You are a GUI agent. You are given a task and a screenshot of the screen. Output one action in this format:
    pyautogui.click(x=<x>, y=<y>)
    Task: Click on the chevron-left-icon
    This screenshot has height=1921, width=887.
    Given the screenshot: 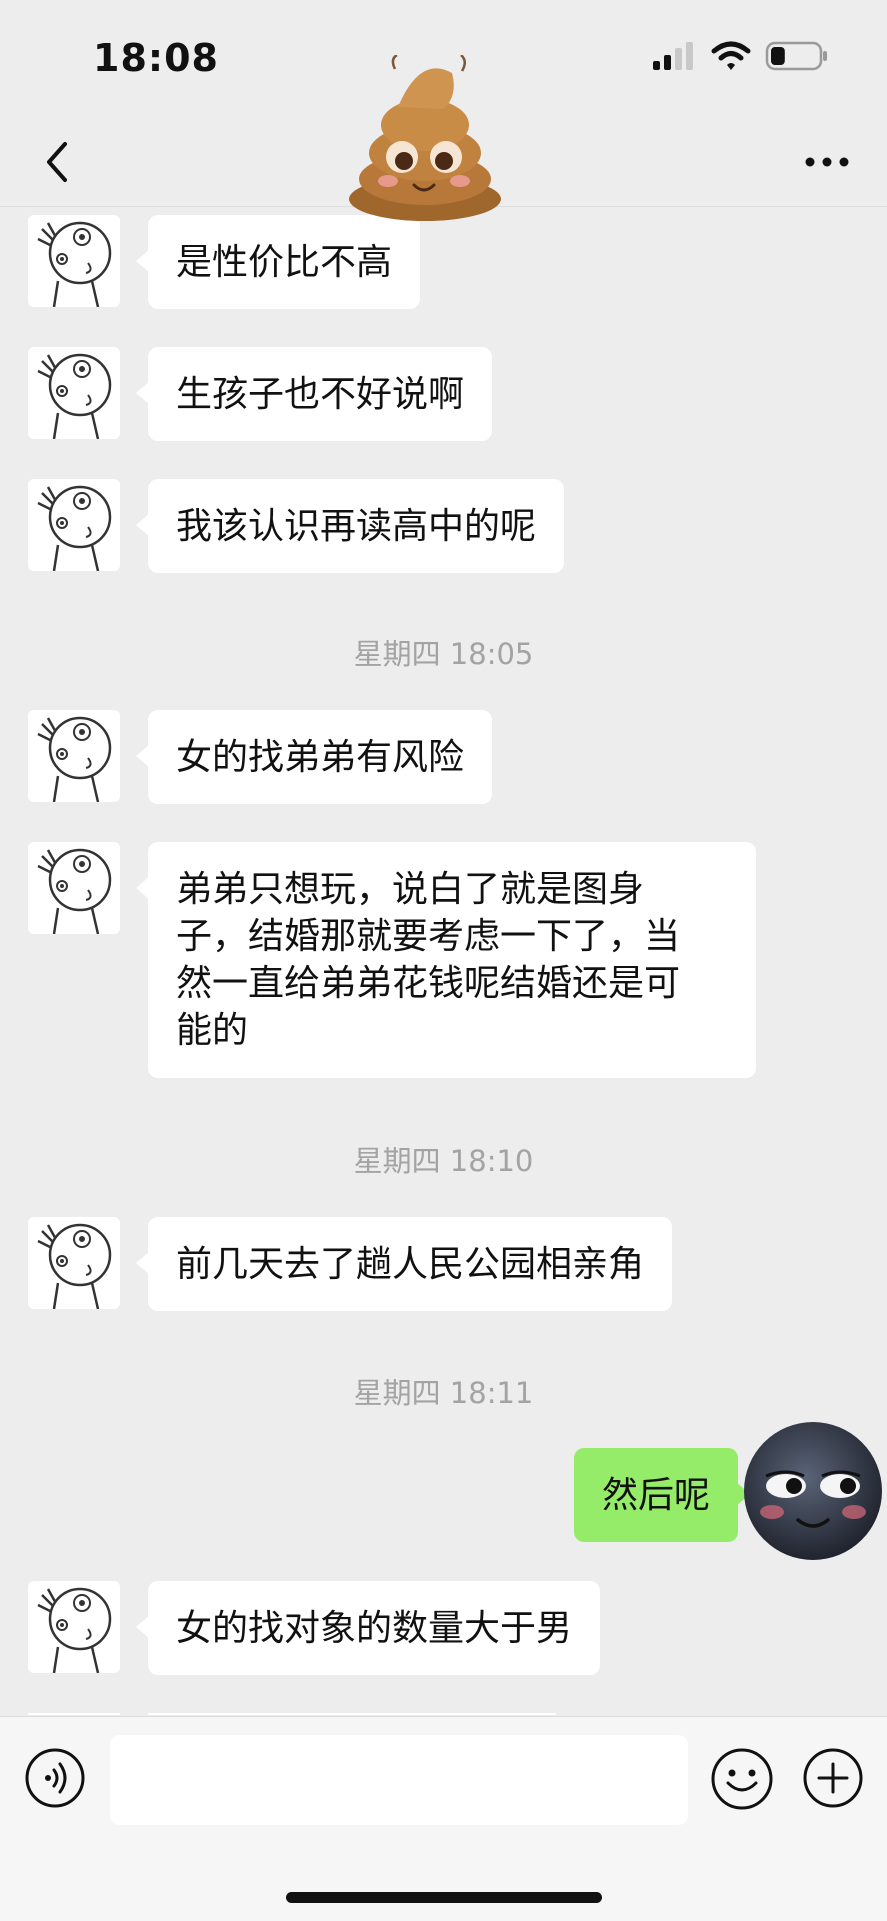 What is the action you would take?
    pyautogui.click(x=57, y=162)
    